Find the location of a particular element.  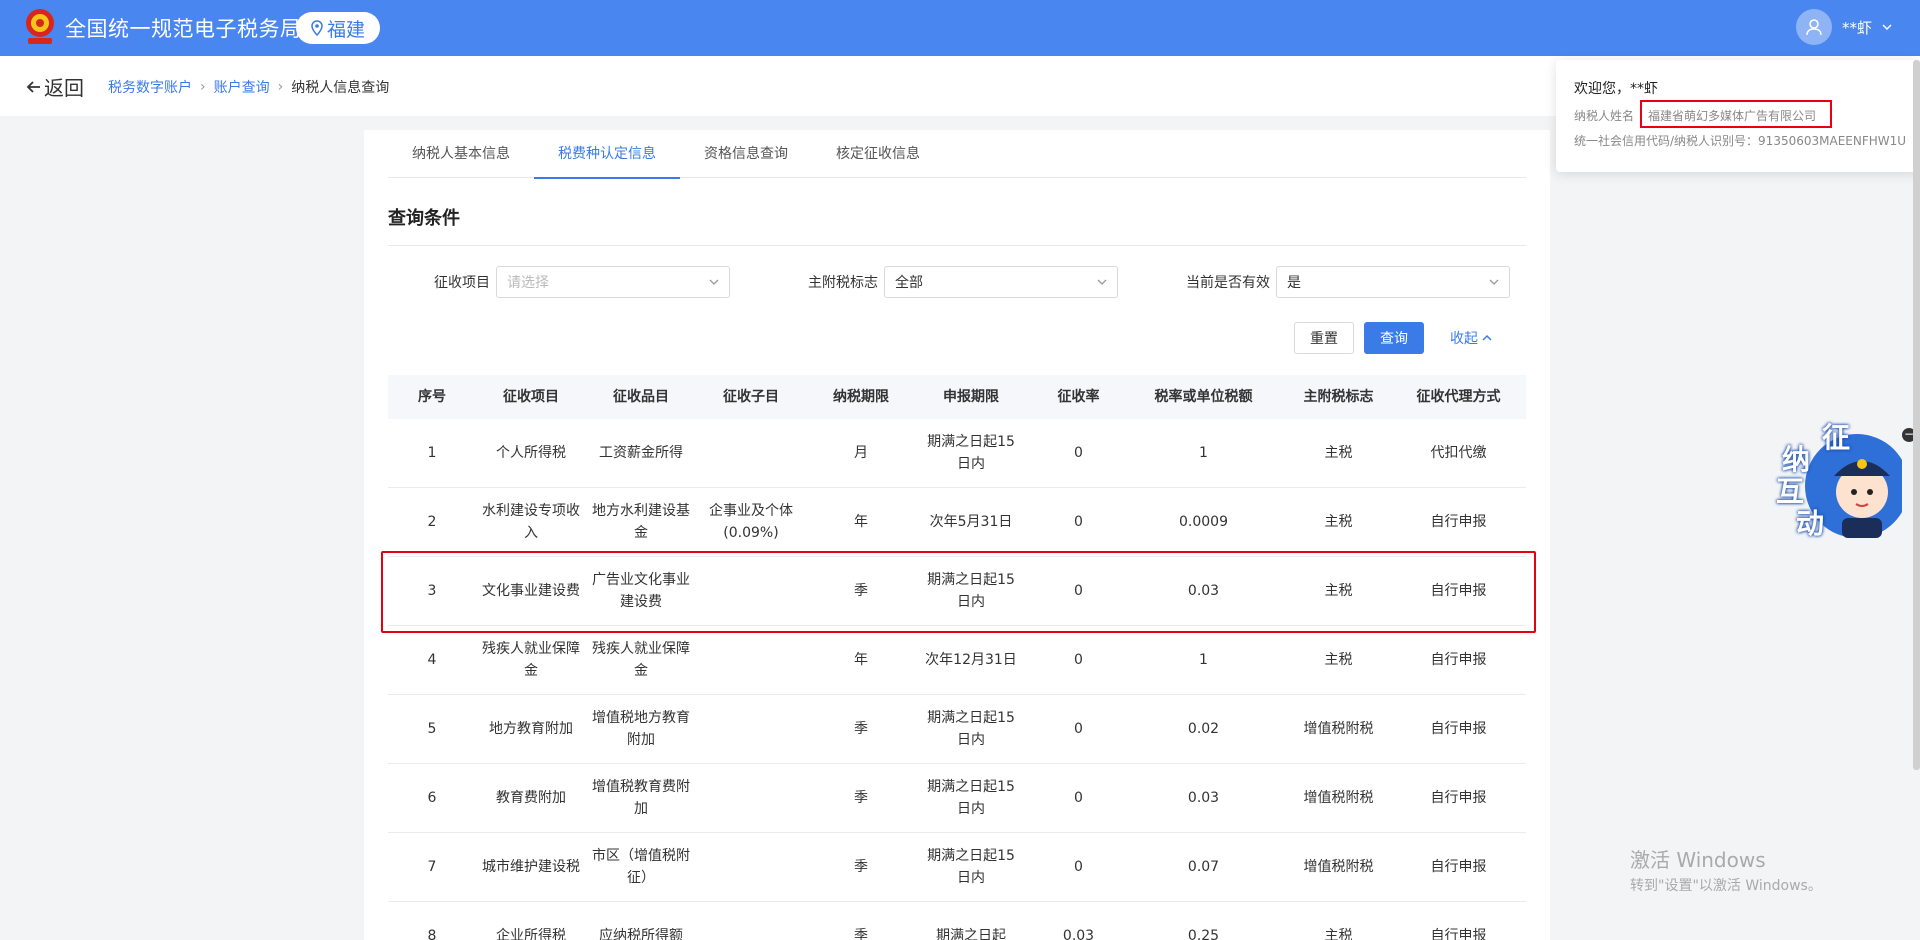

collapse-button: 收起 is located at coordinates (1471, 338).